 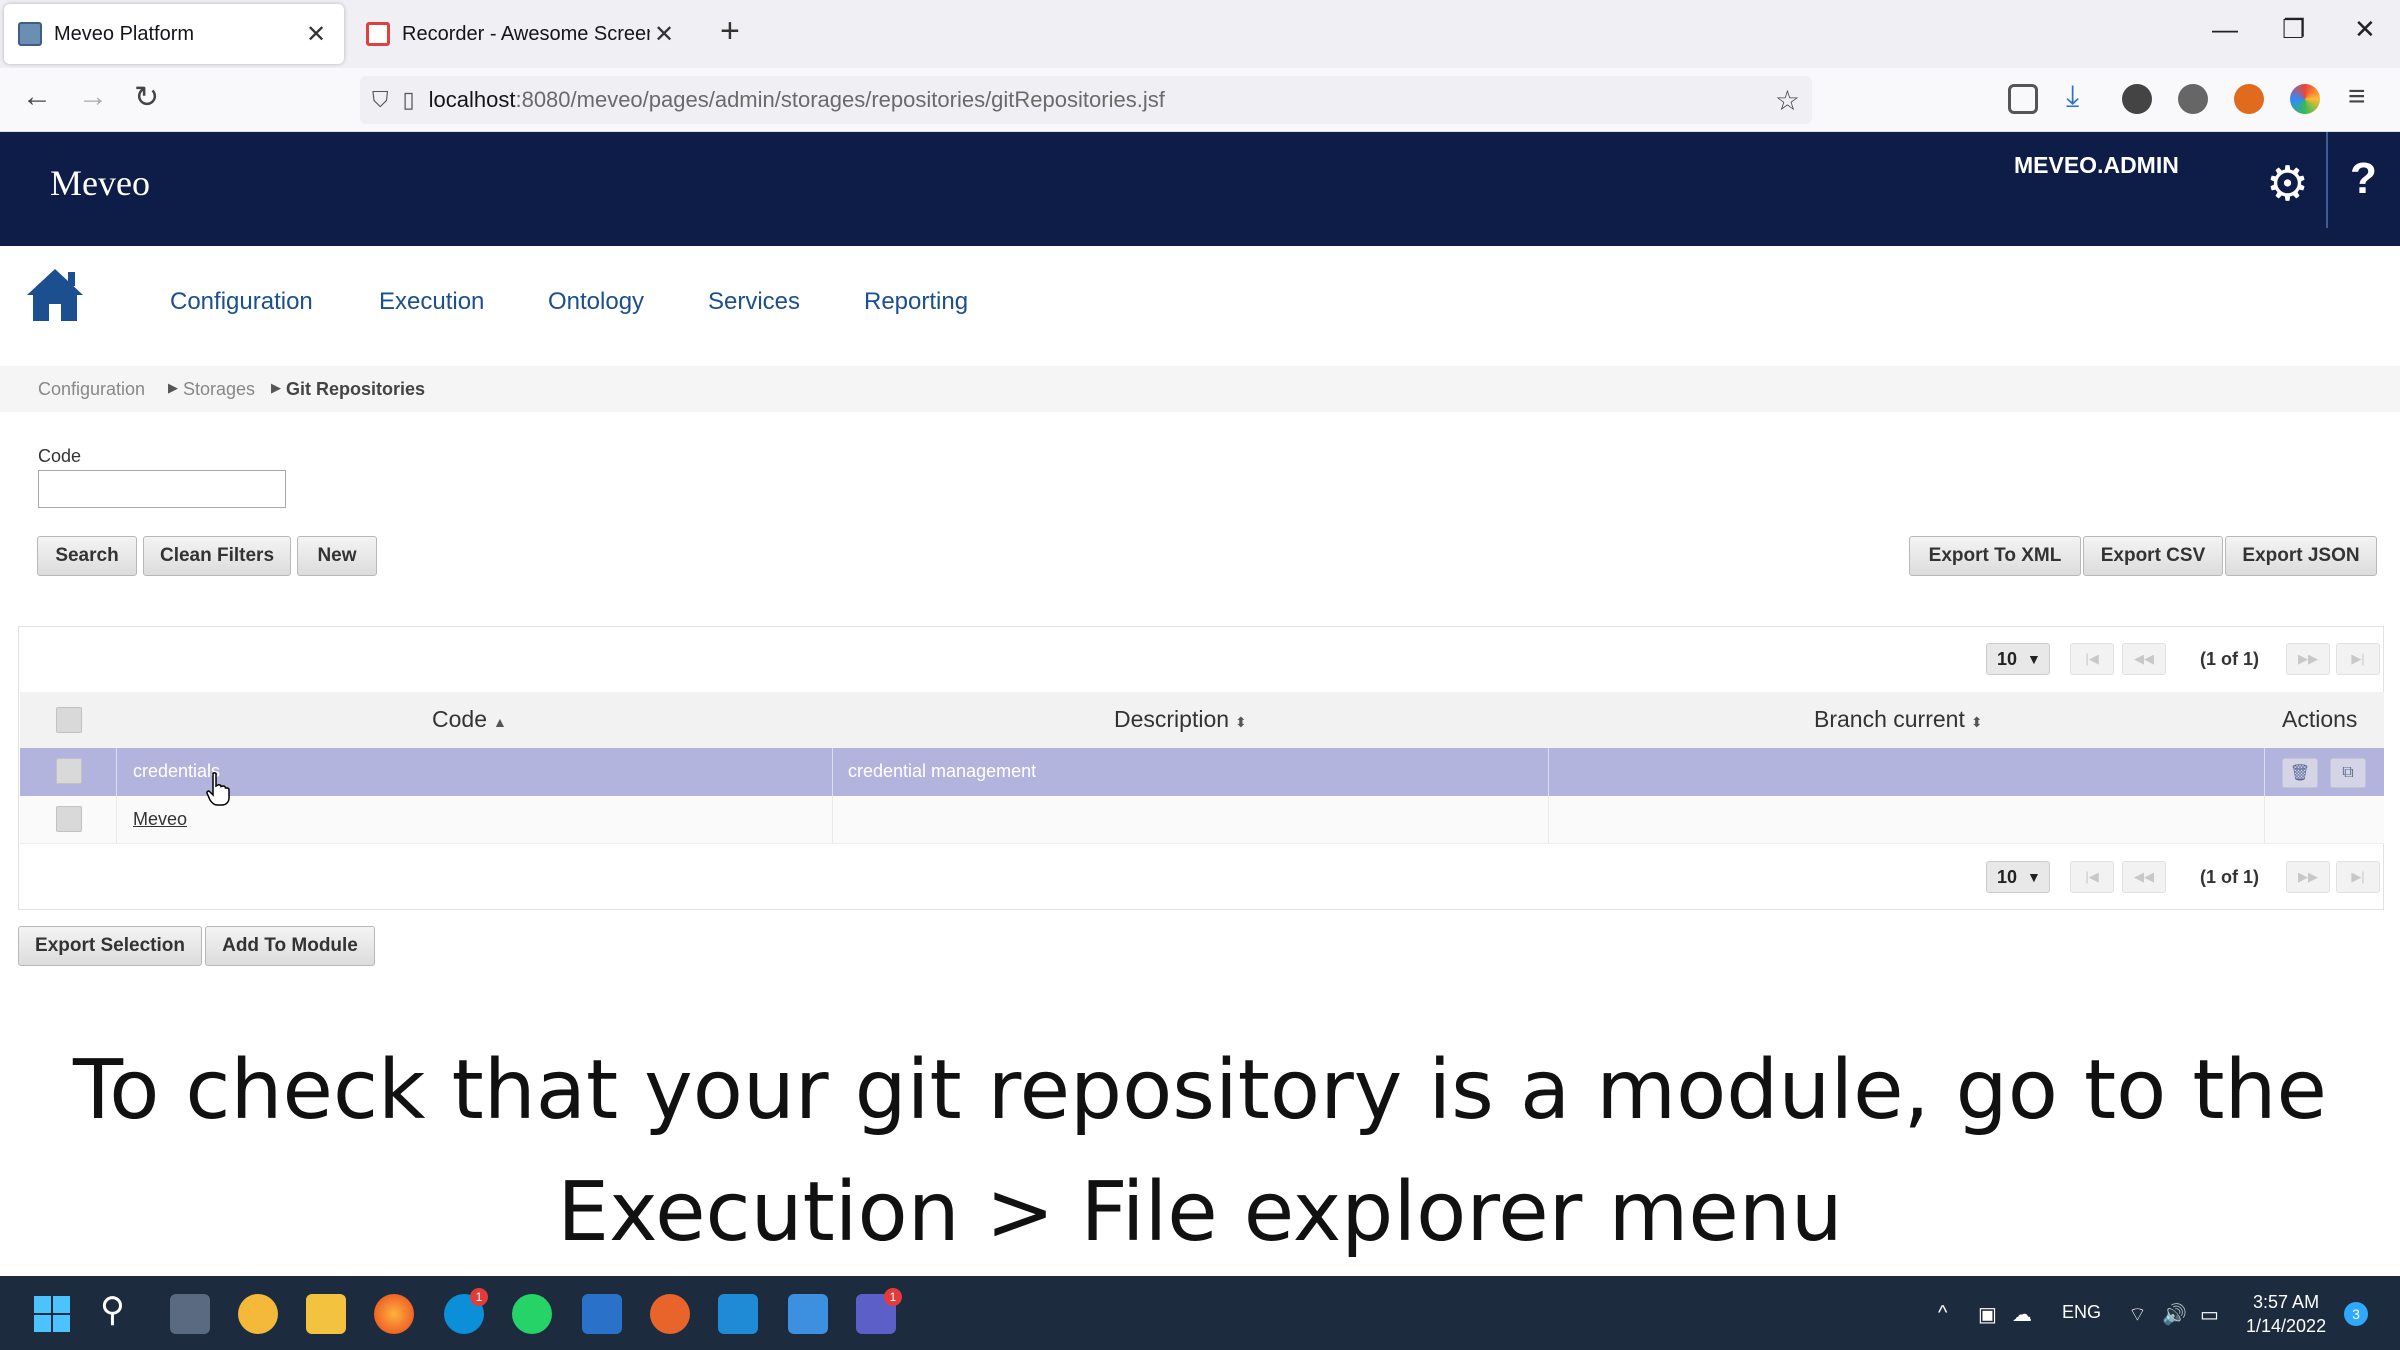 I want to click on pocket-icon, so click(x=2023, y=99).